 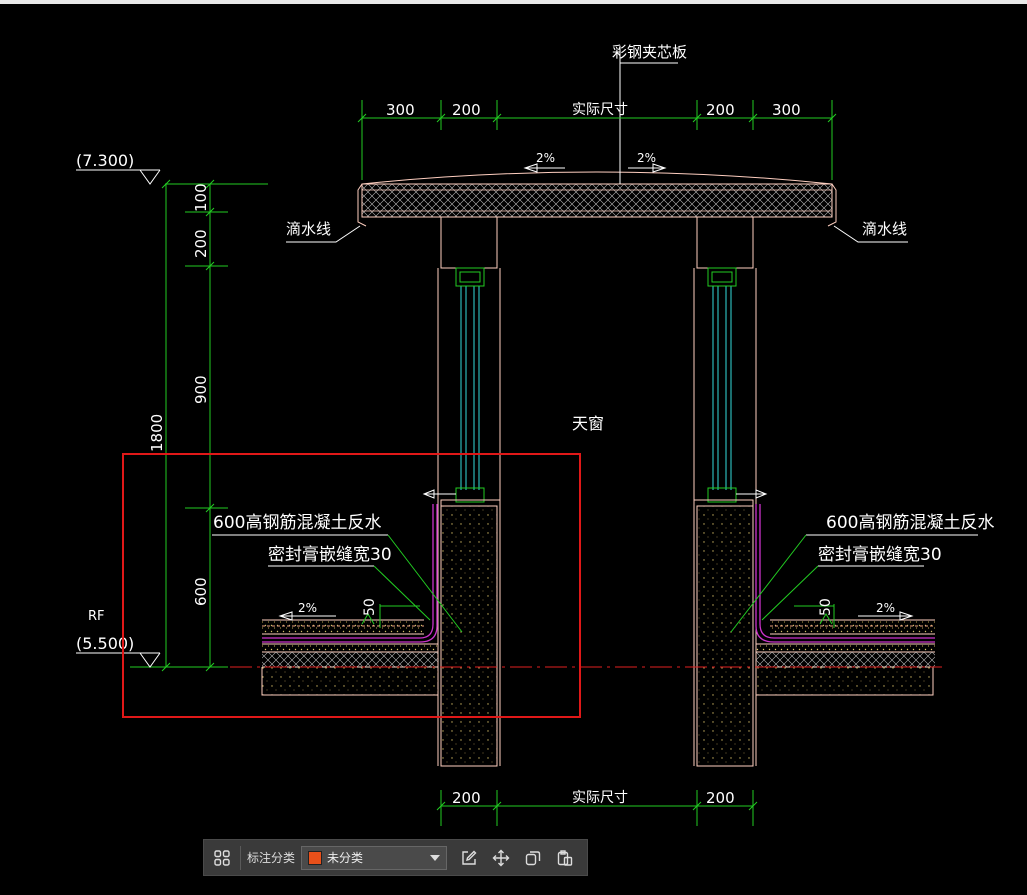 What do you see at coordinates (533, 858) in the screenshot?
I see `copy-icon` at bounding box center [533, 858].